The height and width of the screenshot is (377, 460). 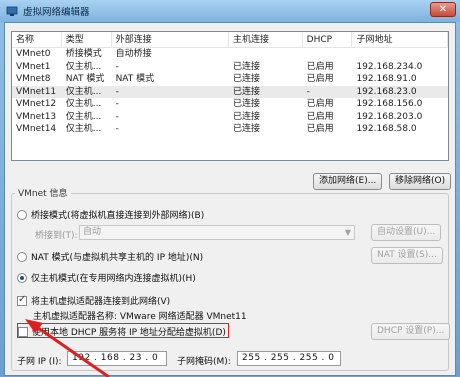 I want to click on annotation-arrow-icon, so click(x=67, y=348).